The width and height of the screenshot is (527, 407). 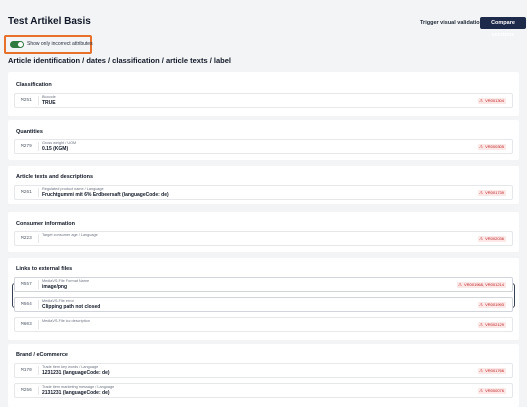 I want to click on validation-badge: ⚠ VR001766, so click(x=492, y=371).